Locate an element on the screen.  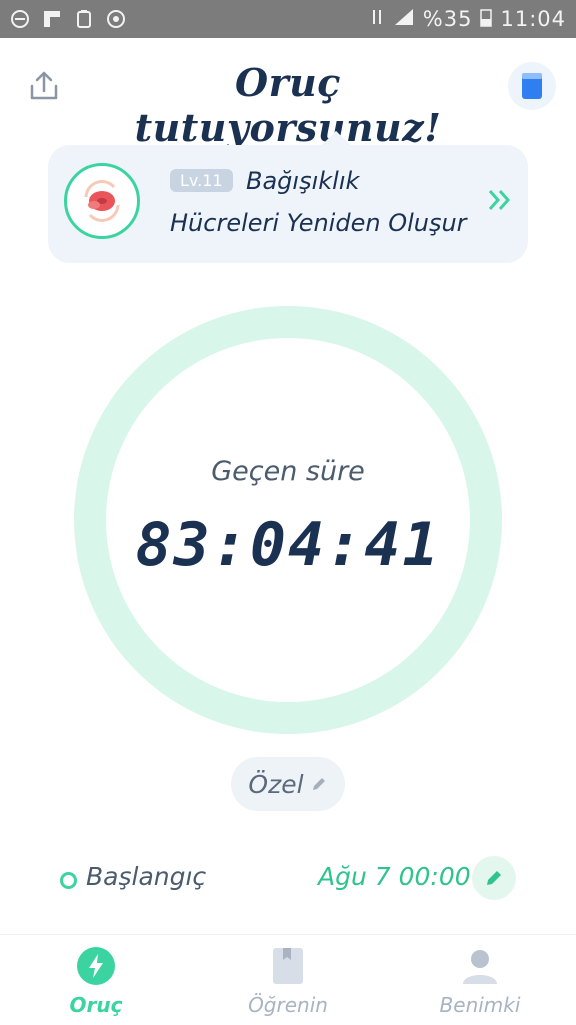
elapsed-label: Geçen süre is located at coordinates (288, 471).